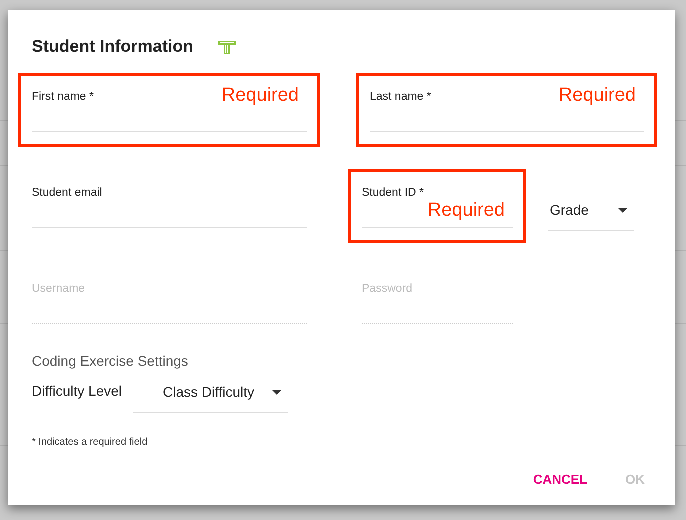 The width and height of the screenshot is (686, 520). Describe the element at coordinates (401, 97) in the screenshot. I see `field-label: Last name *` at that location.